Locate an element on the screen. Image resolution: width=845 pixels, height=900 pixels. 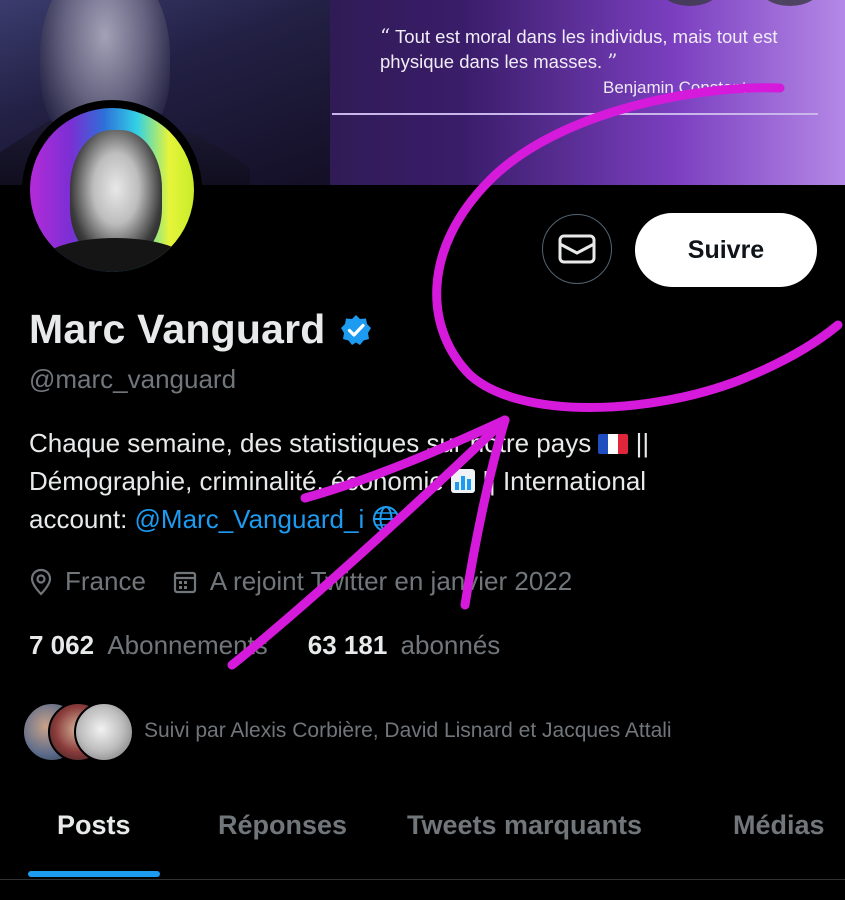
french-flag-icon is located at coordinates (613, 444).